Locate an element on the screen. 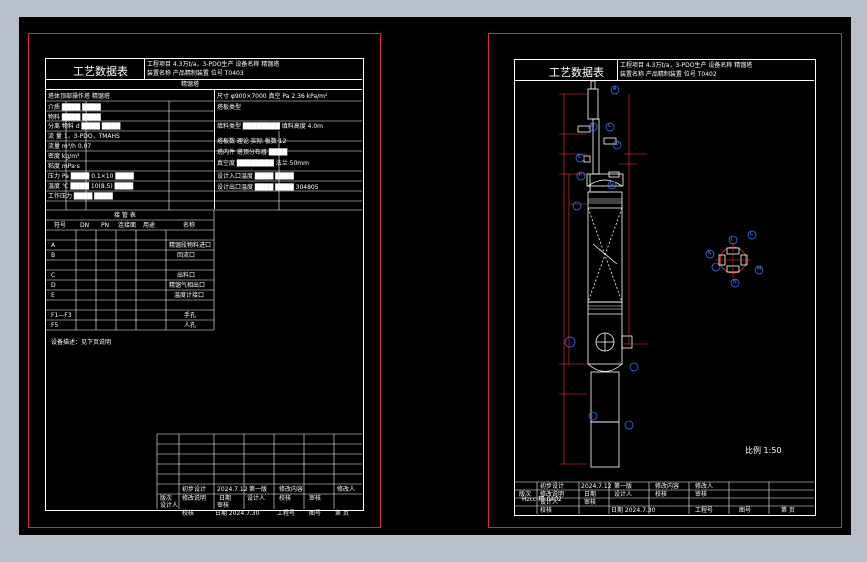 The height and width of the screenshot is (562, 867). nozzle-mark: E is located at coordinates (53, 295).